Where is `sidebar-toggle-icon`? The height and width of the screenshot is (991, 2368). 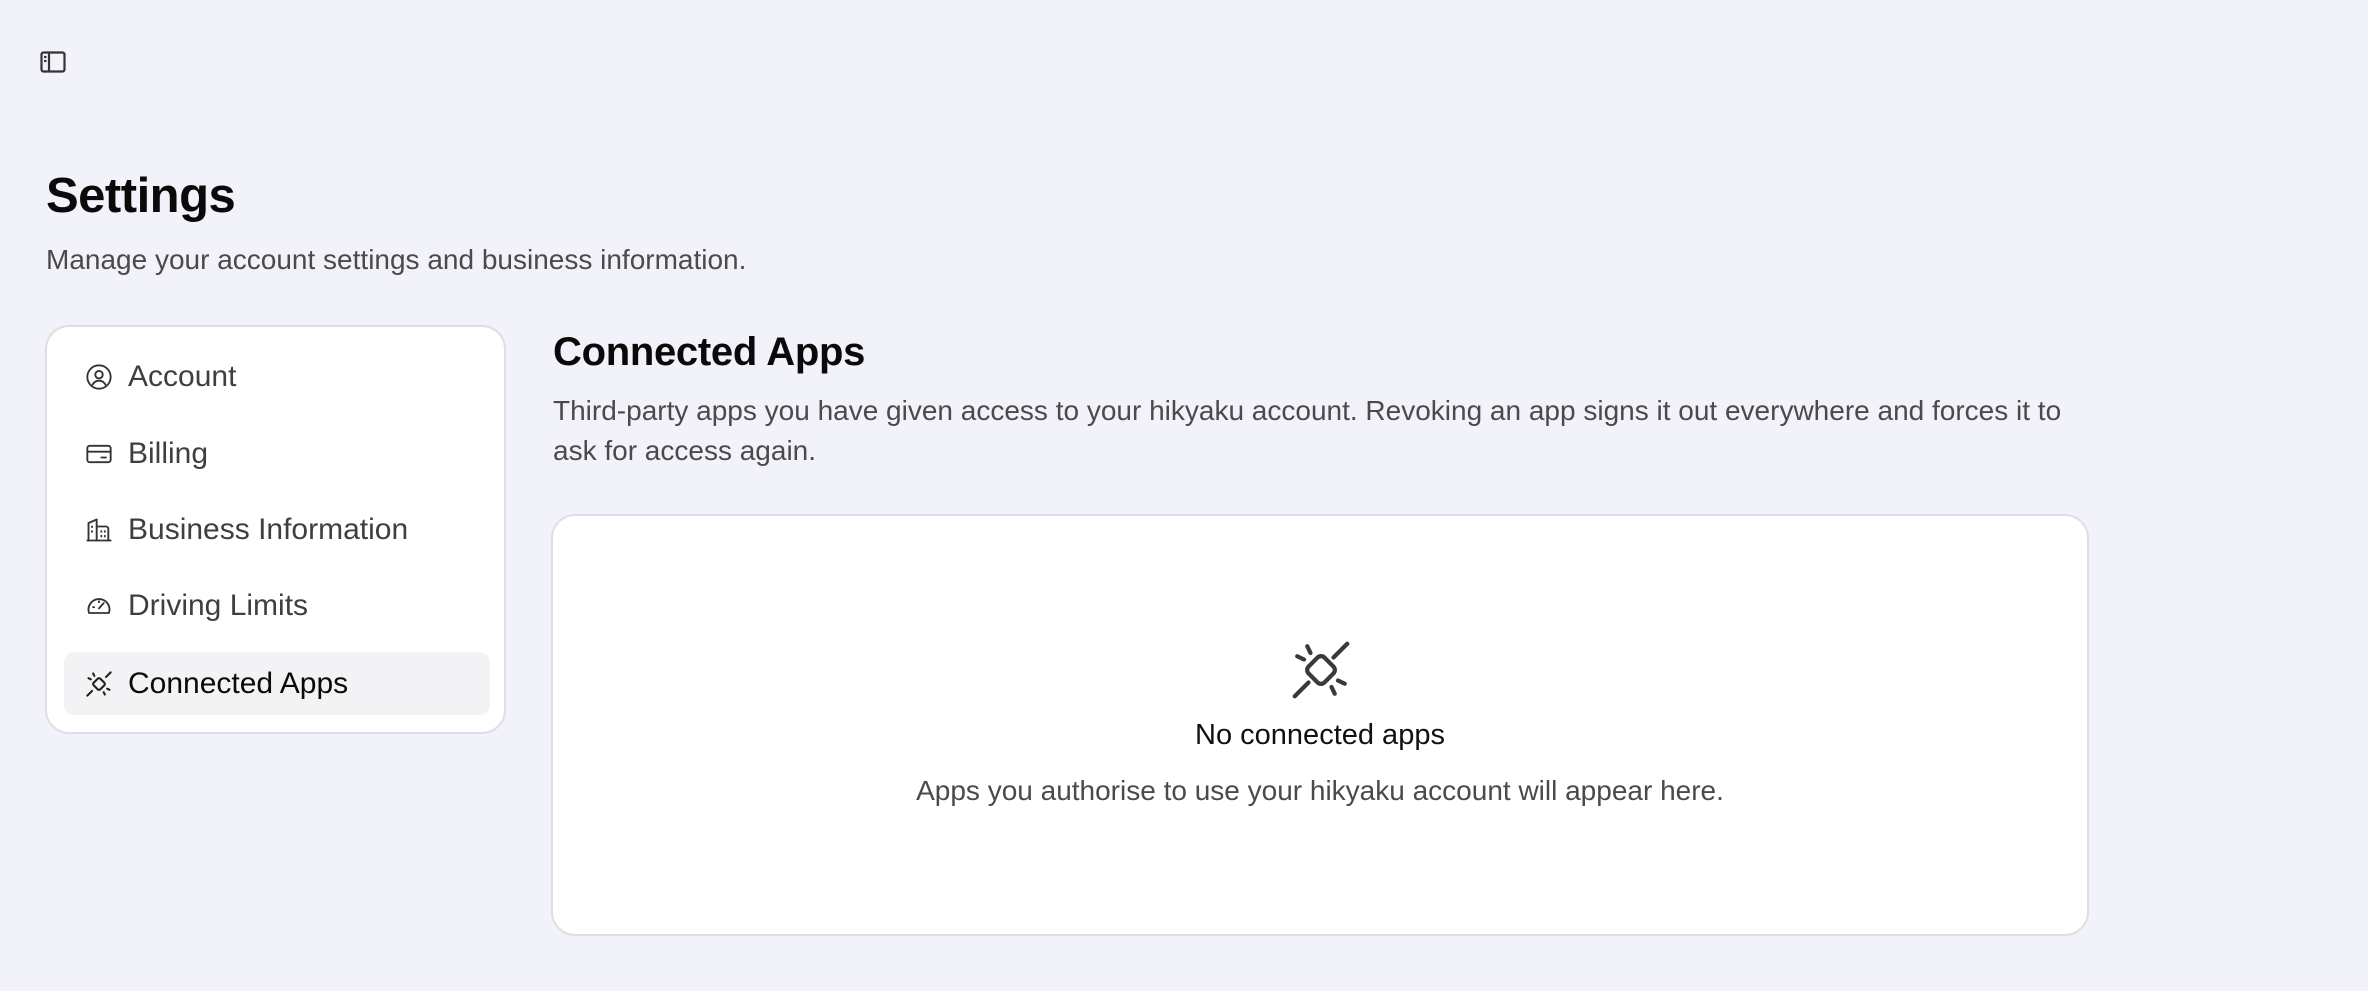 sidebar-toggle-icon is located at coordinates (53, 62).